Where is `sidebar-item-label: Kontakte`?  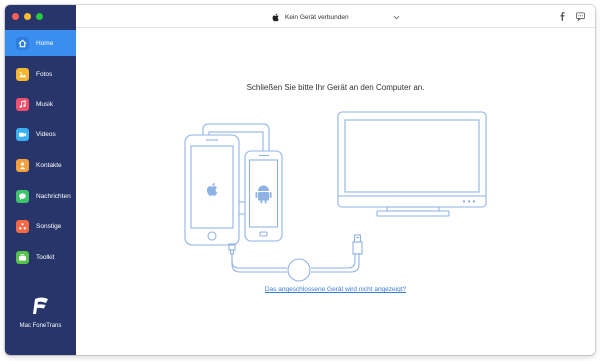 sidebar-item-label: Kontakte is located at coordinates (49, 165).